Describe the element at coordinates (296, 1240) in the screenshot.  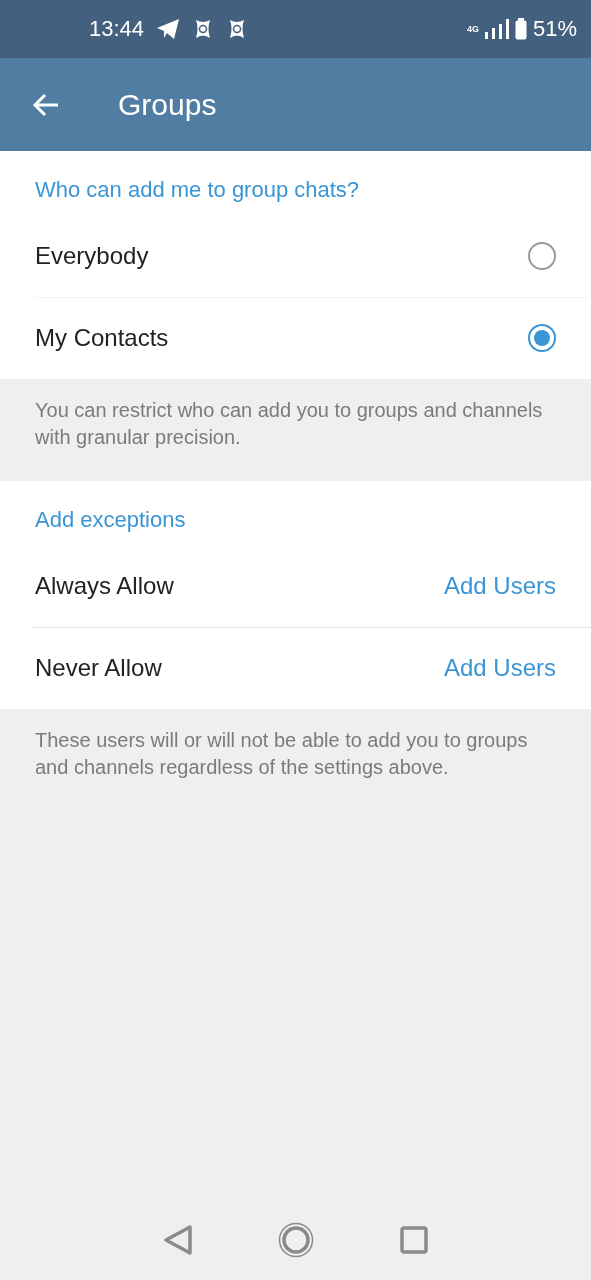
I see `home-icon` at that location.